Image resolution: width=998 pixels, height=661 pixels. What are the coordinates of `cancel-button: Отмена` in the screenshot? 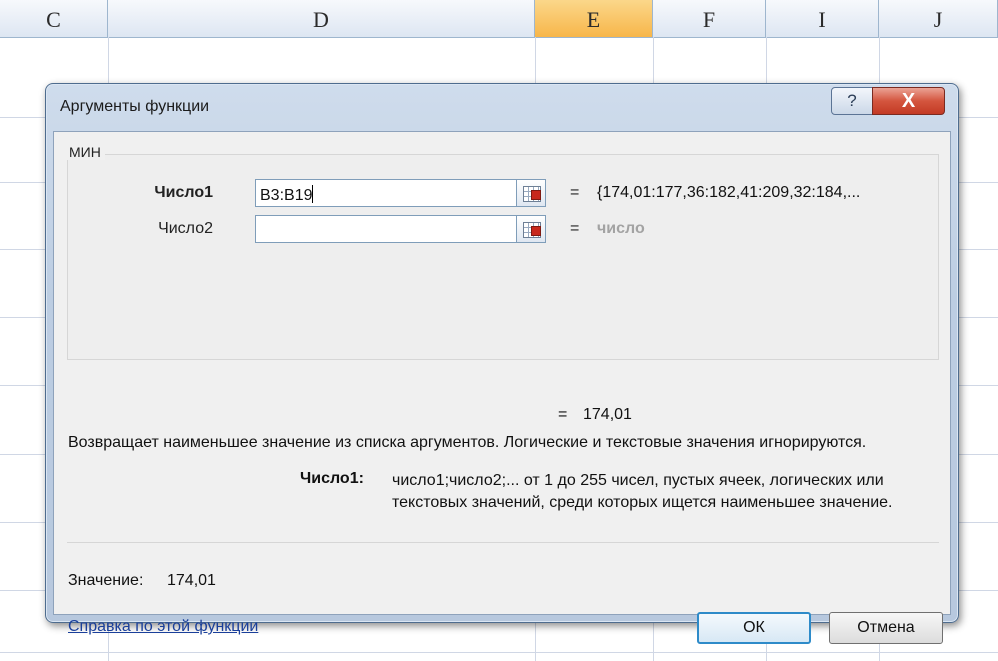 It's located at (886, 628).